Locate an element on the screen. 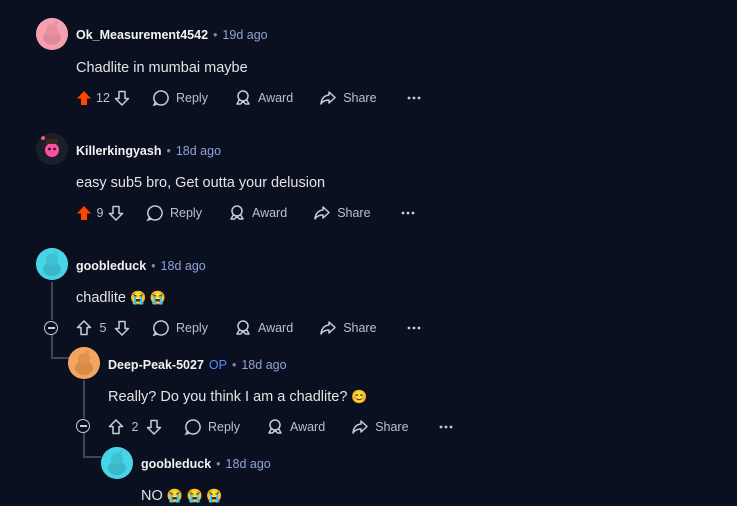 The height and width of the screenshot is (506, 737). comment-actions: 12 Reply Award Share is located at coordinates (248, 98).